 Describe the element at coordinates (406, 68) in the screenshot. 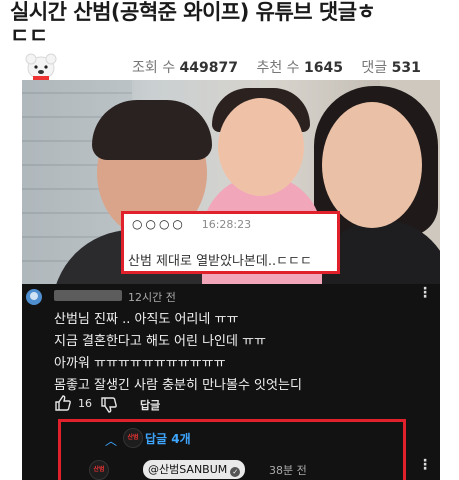

I see `comments-count: 531` at that location.